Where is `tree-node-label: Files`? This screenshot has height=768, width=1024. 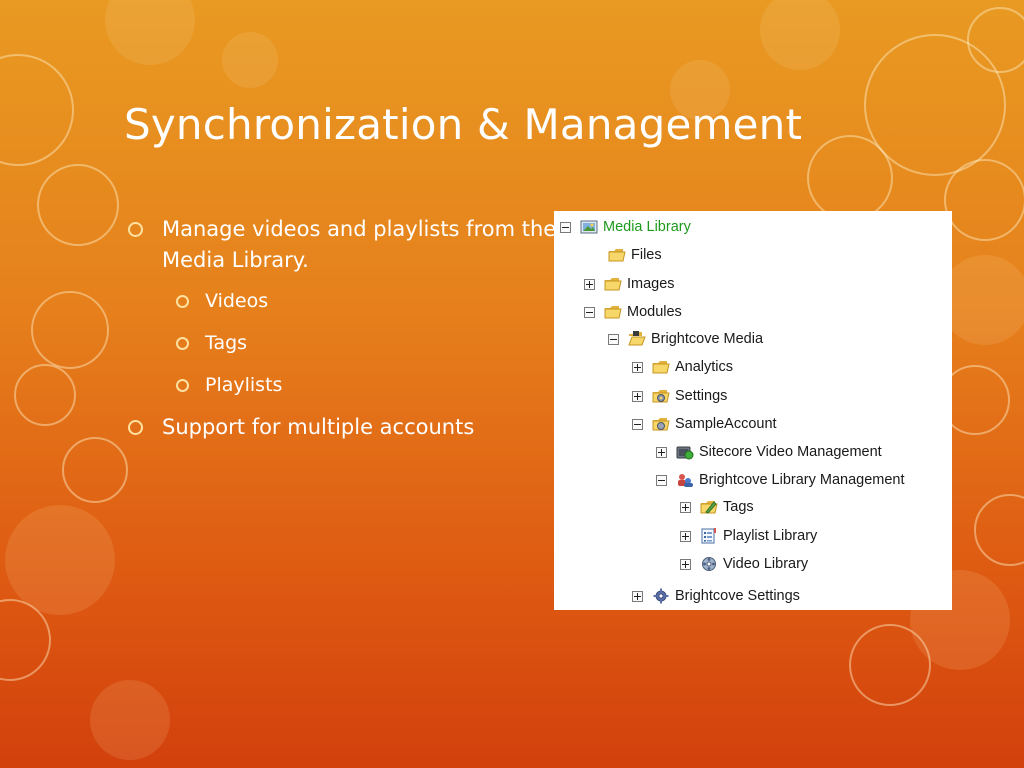
tree-node-label: Files is located at coordinates (646, 255).